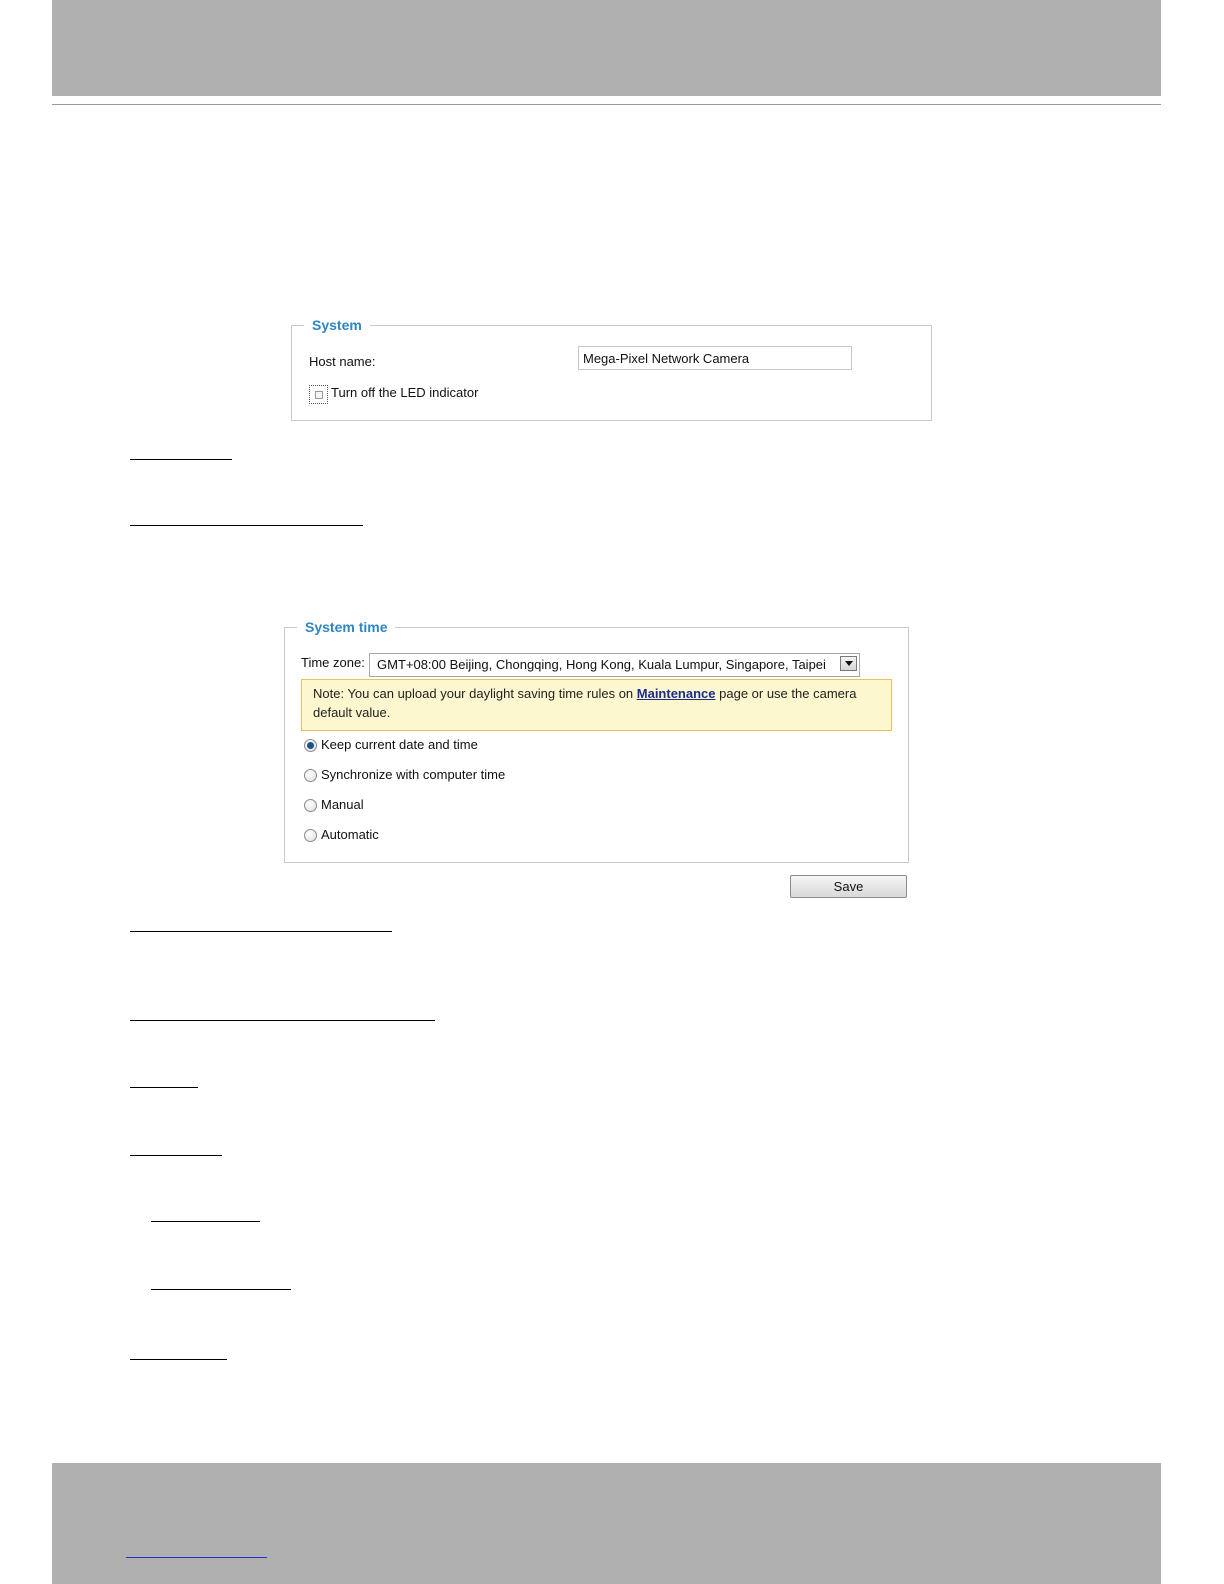 The height and width of the screenshot is (1584, 1224). I want to click on checkbox-box, so click(319, 395).